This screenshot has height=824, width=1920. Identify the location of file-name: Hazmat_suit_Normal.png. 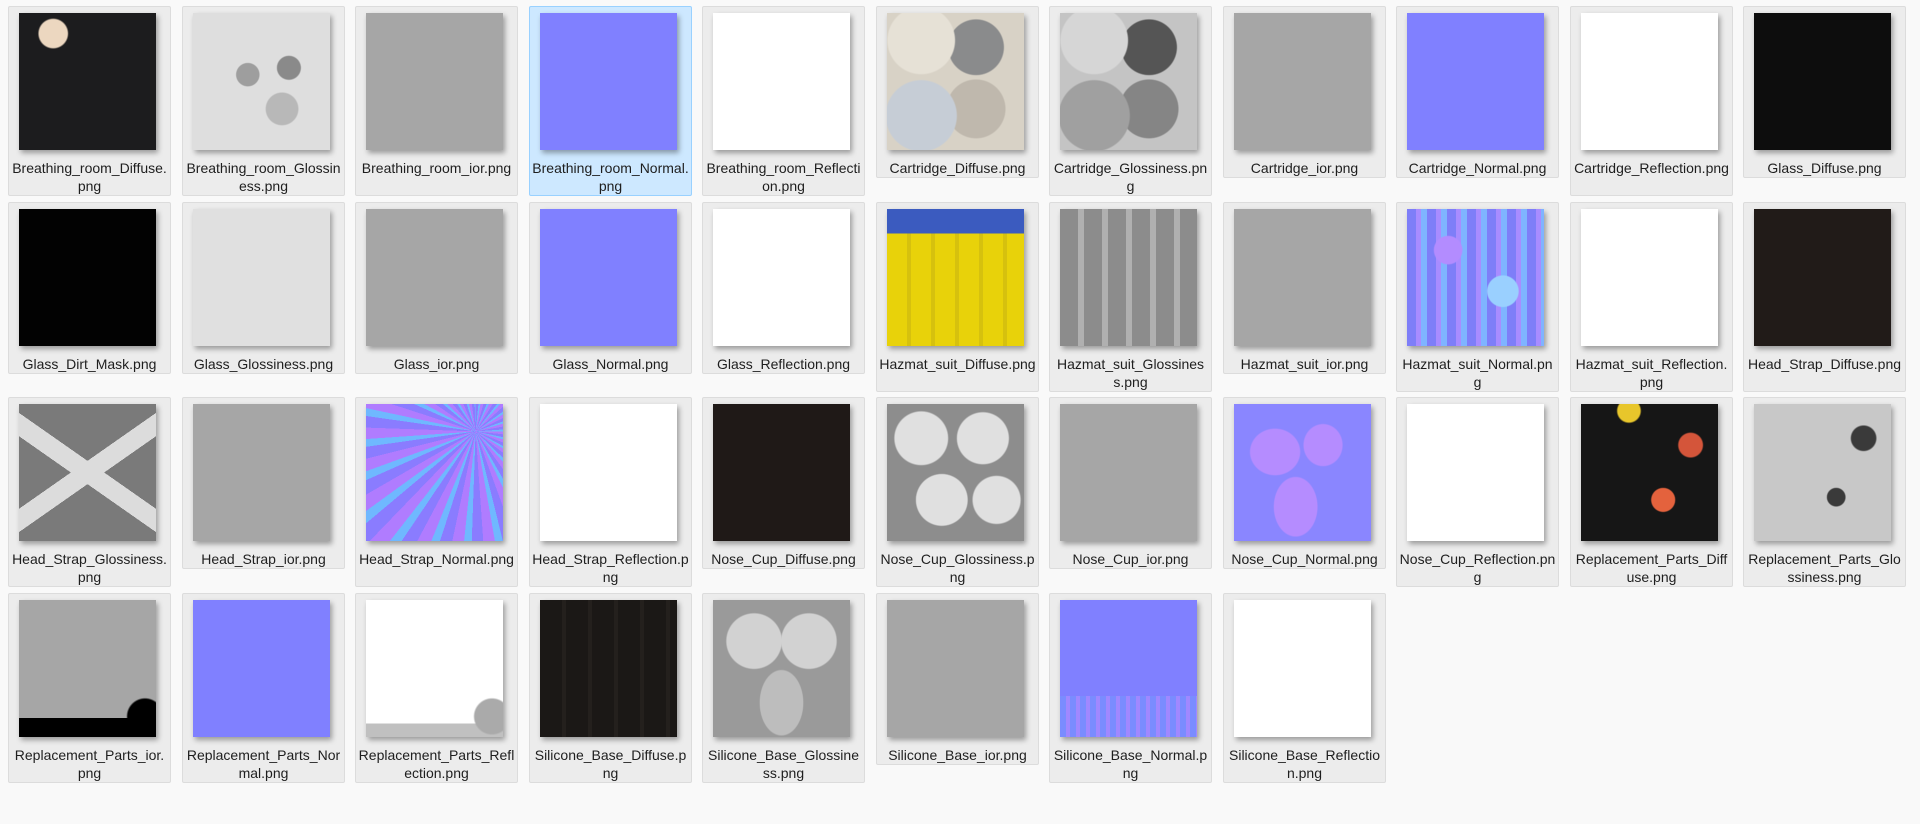
(1477, 373).